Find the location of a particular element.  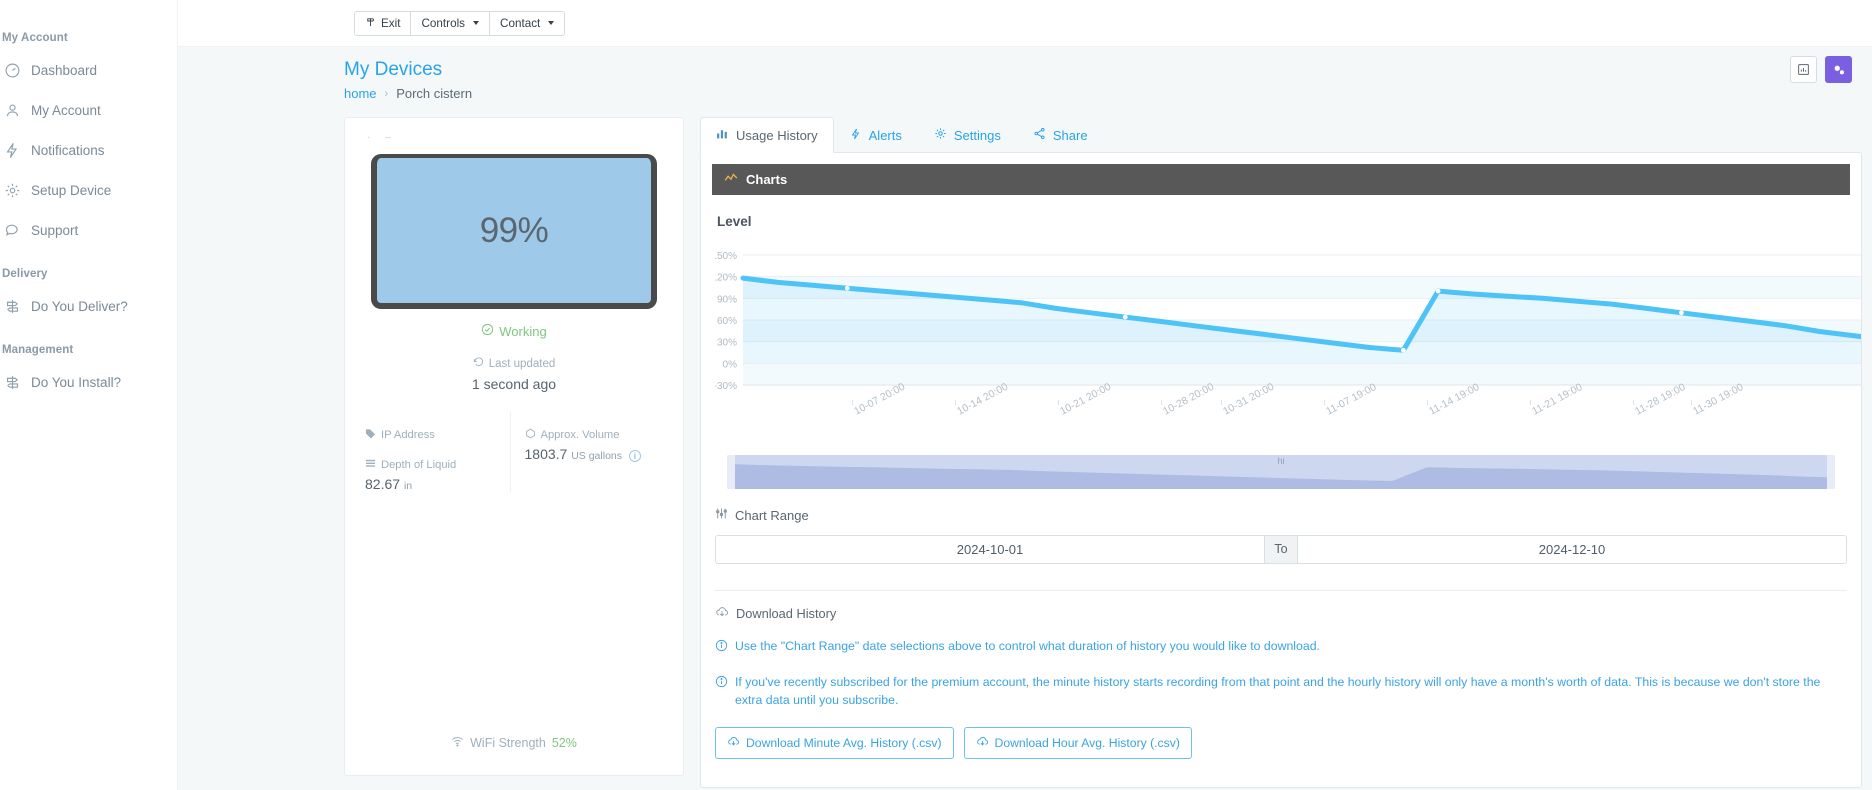

sidebar-item-label: Do You Deliver? is located at coordinates (79, 306).